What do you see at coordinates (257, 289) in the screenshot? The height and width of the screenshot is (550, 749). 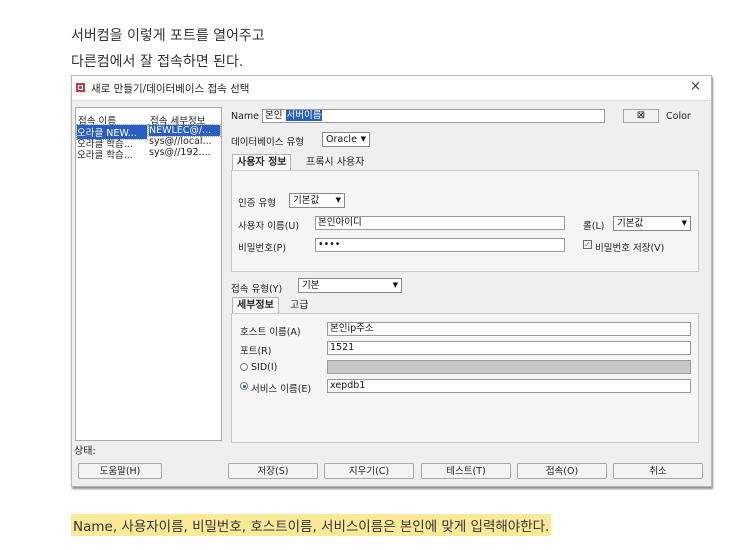 I see `connection-type-label: 접속 유형(Y)` at bounding box center [257, 289].